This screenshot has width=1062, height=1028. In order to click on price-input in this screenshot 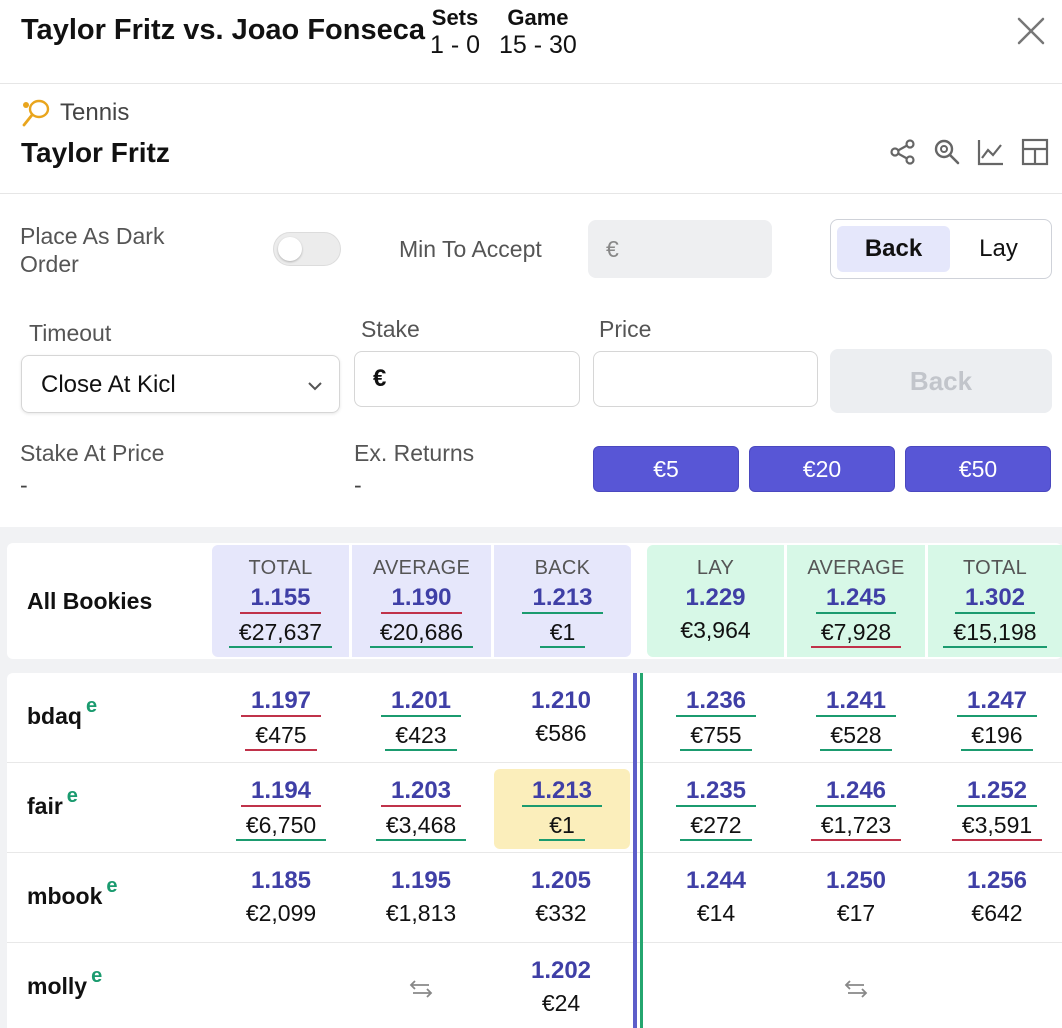, I will do `click(705, 379)`.